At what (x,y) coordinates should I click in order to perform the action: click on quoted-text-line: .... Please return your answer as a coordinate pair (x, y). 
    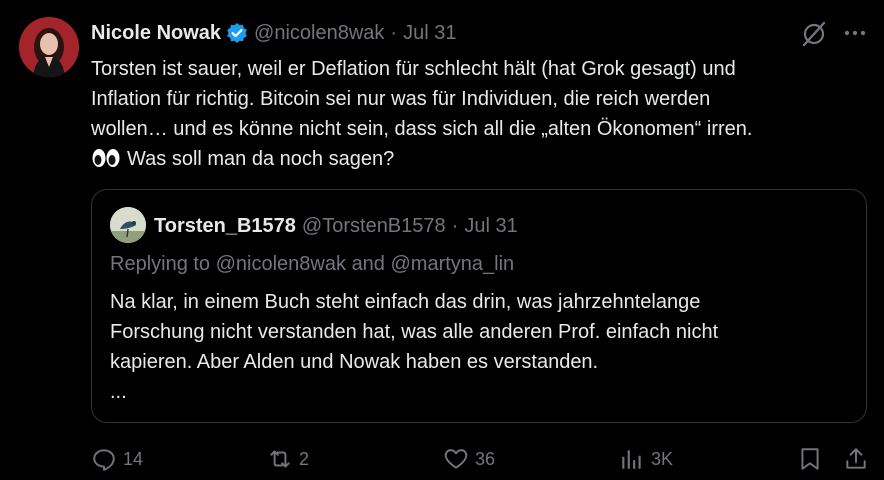
    Looking at the image, I should click on (118, 392).